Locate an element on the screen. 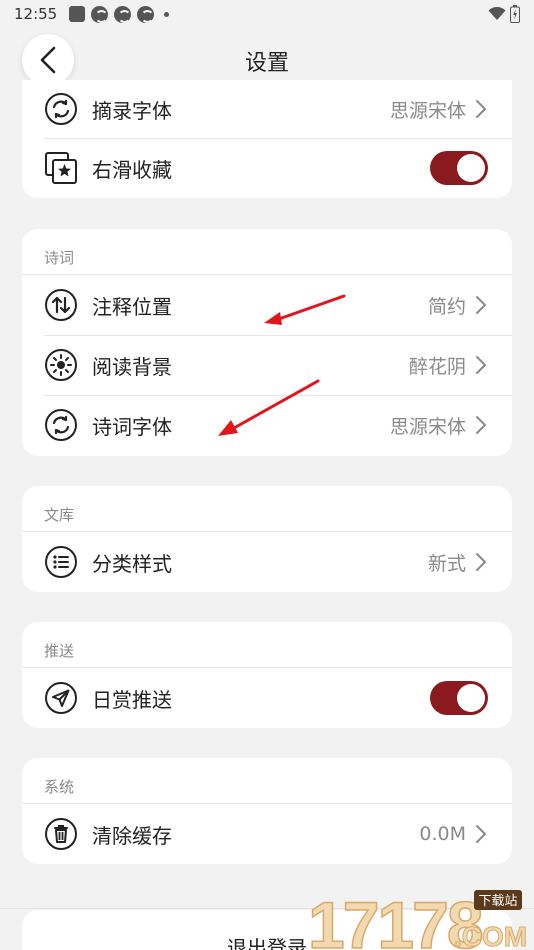 Image resolution: width=534 pixels, height=950 pixels. chevron-left-icon is located at coordinates (48, 60).